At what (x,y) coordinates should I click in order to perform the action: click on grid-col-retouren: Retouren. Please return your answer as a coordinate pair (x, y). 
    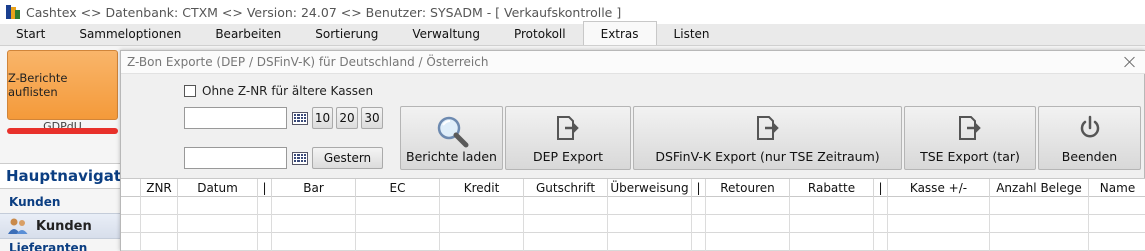
    Looking at the image, I should click on (748, 188).